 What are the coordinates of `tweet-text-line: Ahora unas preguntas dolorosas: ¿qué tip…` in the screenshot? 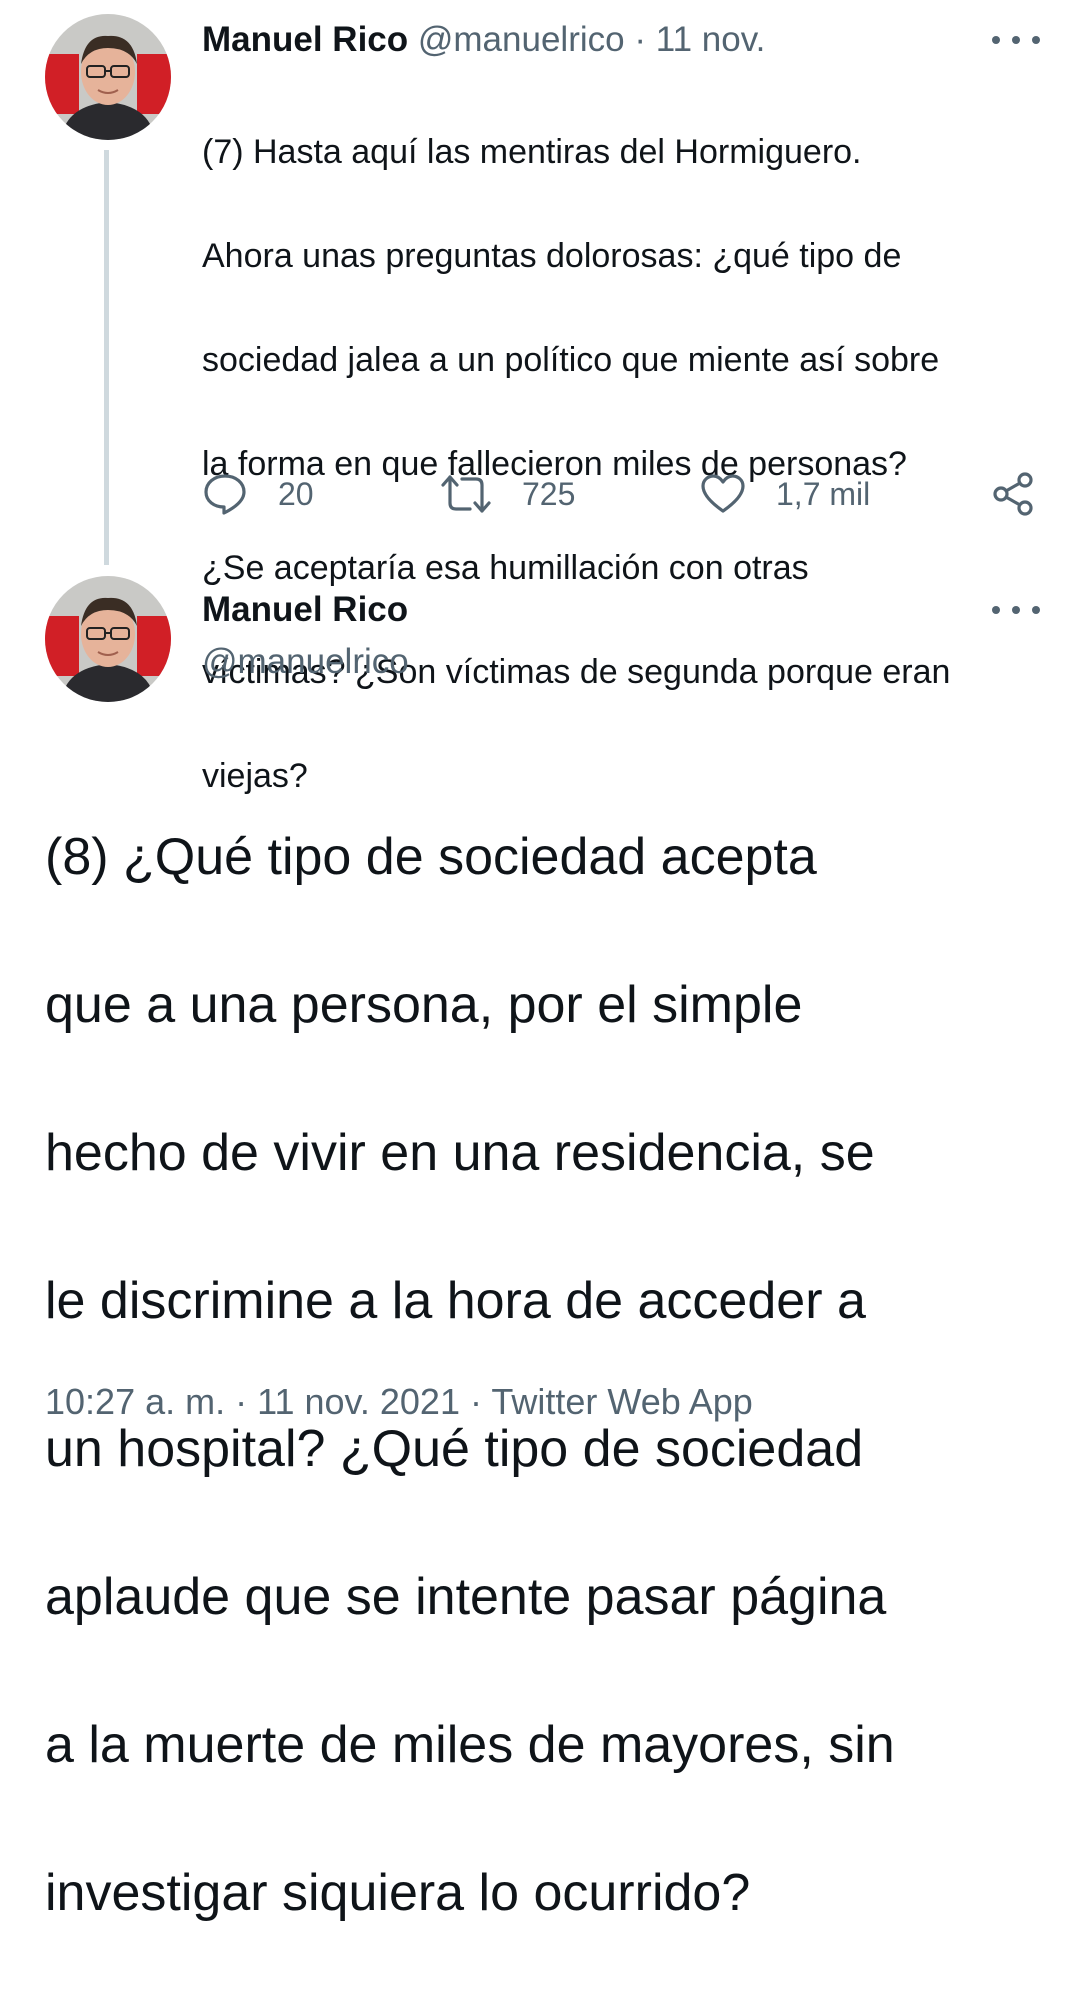 It's located at (552, 256).